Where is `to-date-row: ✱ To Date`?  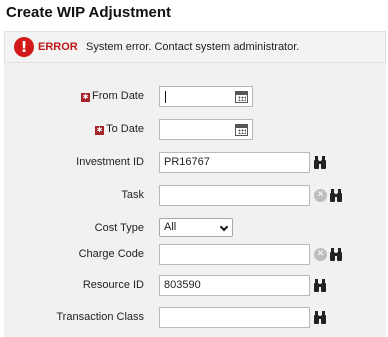
to-date-row: ✱ To Date is located at coordinates (195, 130).